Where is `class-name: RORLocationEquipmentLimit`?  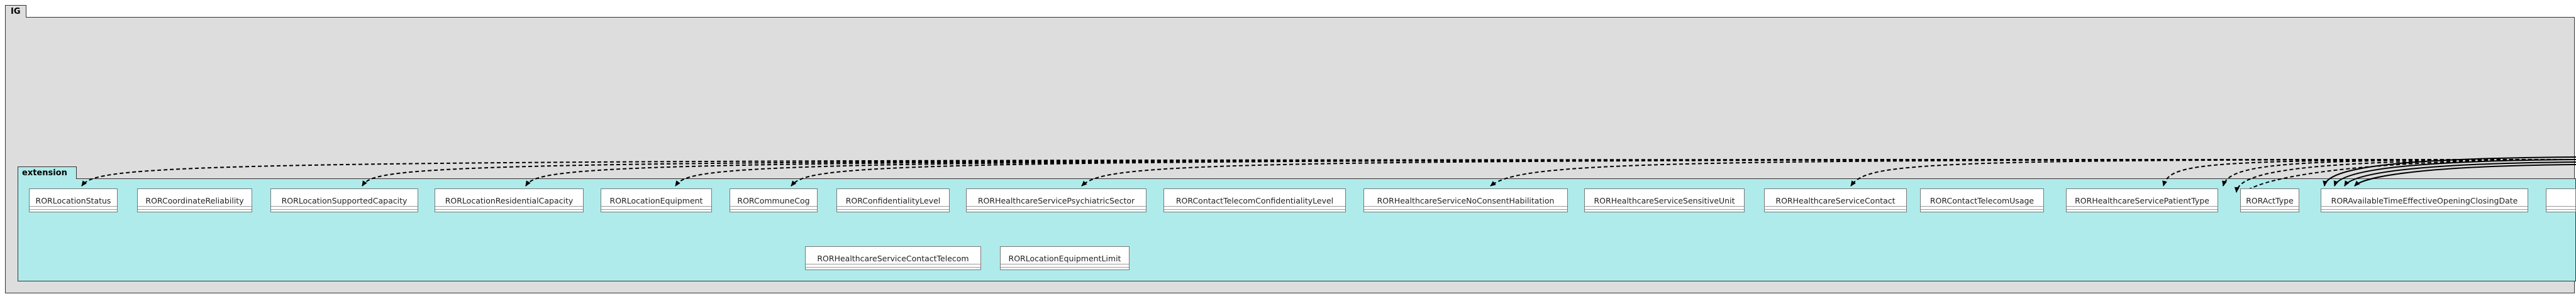 class-name: RORLocationEquipmentLimit is located at coordinates (1064, 258).